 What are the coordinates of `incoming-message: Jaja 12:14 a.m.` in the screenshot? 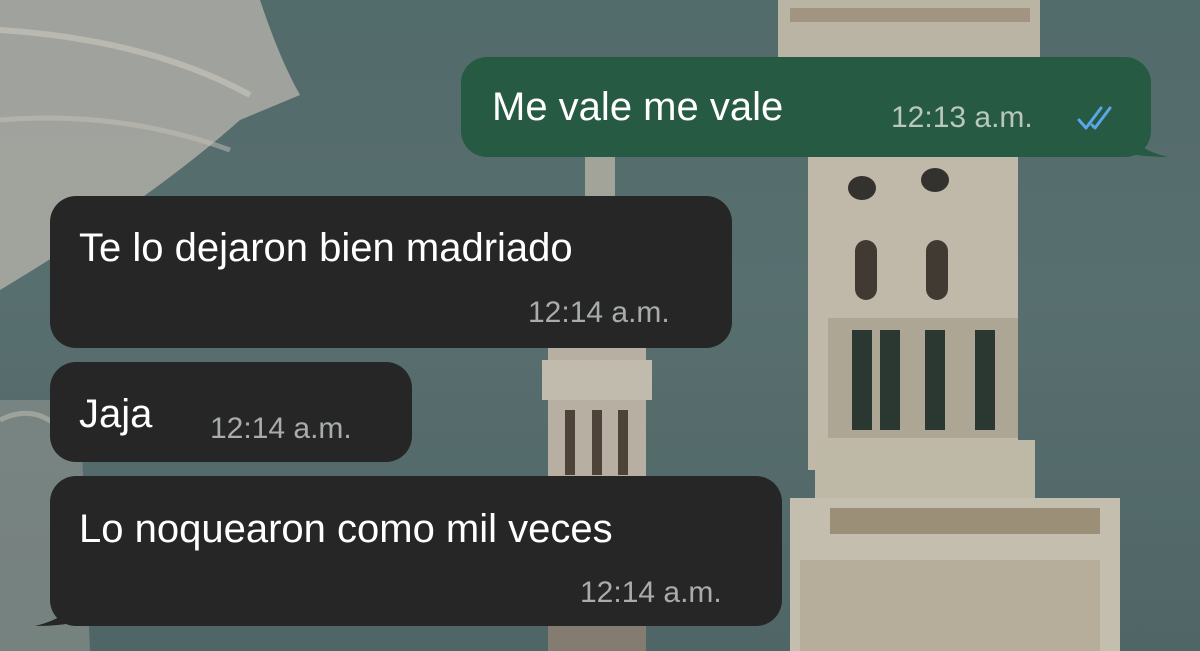 It's located at (231, 412).